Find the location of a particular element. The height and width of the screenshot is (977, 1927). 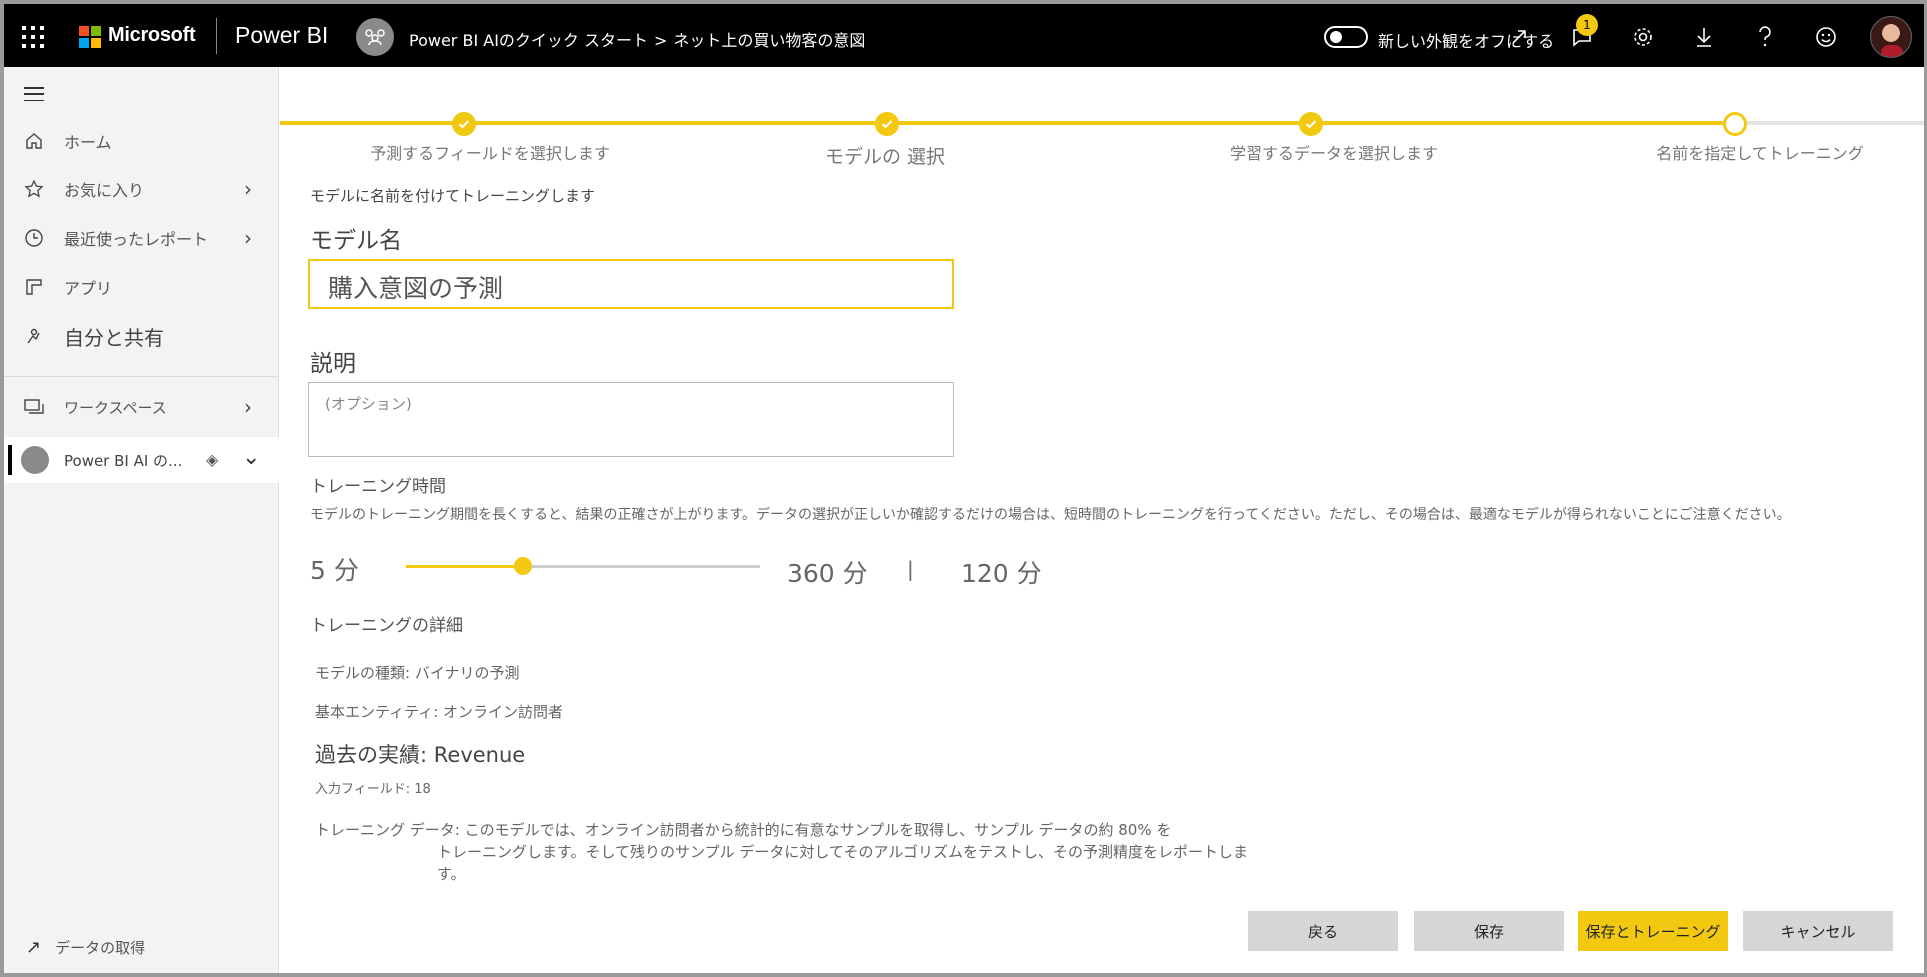

step-label: 学習するデータを選択します is located at coordinates (1334, 152).